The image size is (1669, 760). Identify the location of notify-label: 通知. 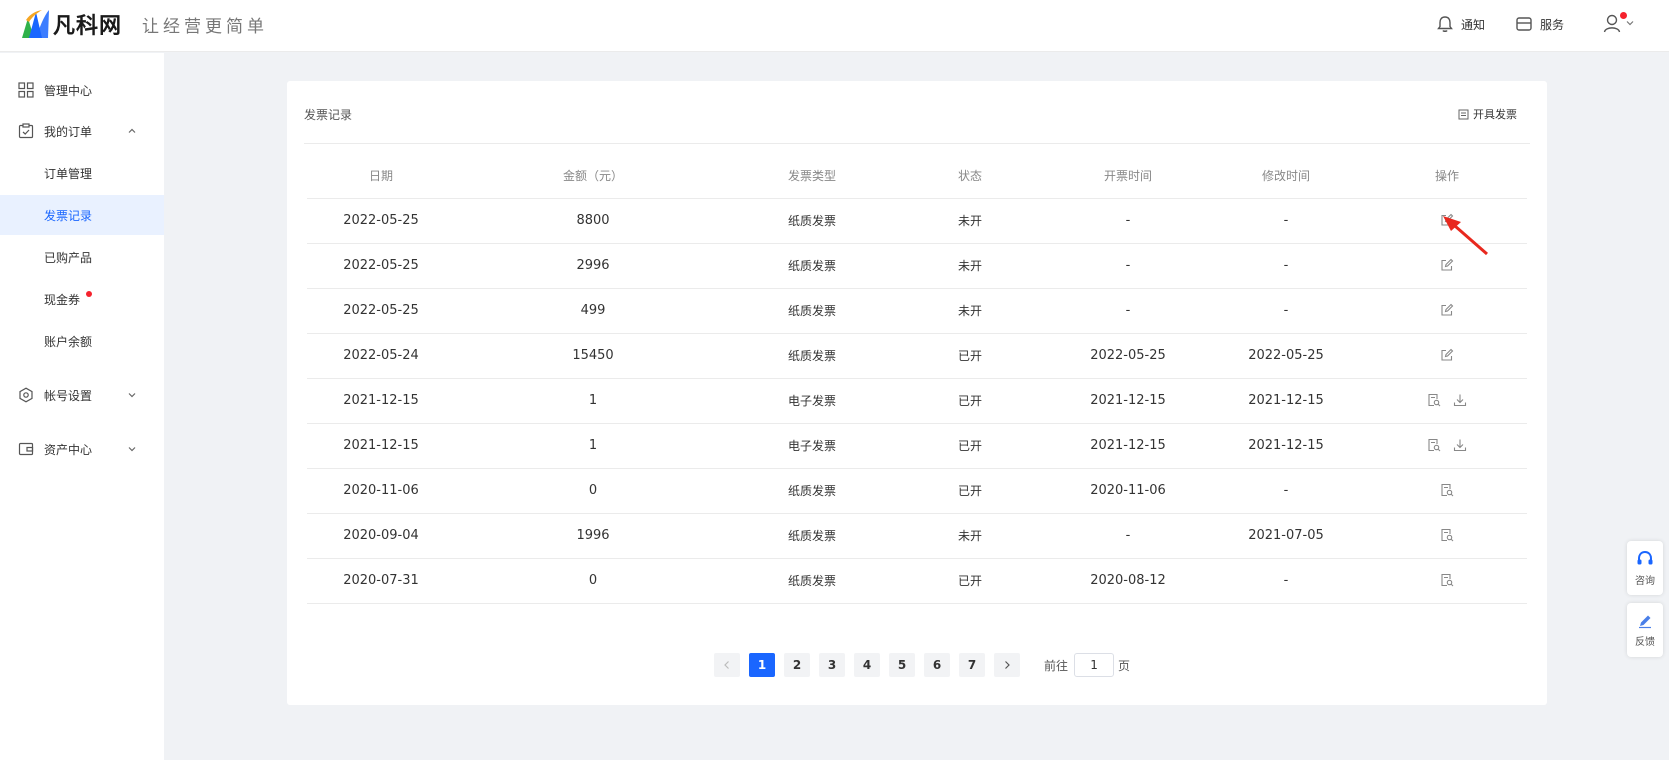
(1473, 24).